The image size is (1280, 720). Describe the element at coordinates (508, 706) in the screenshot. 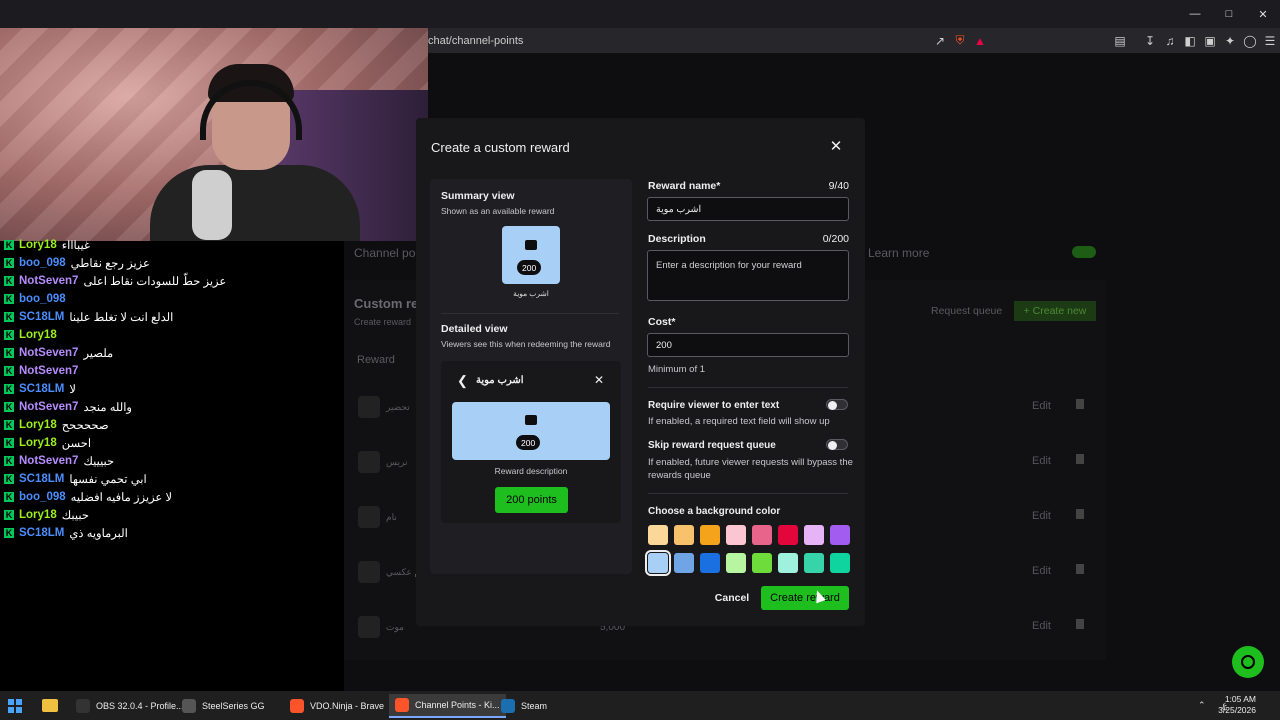

I see `steam-icon` at that location.